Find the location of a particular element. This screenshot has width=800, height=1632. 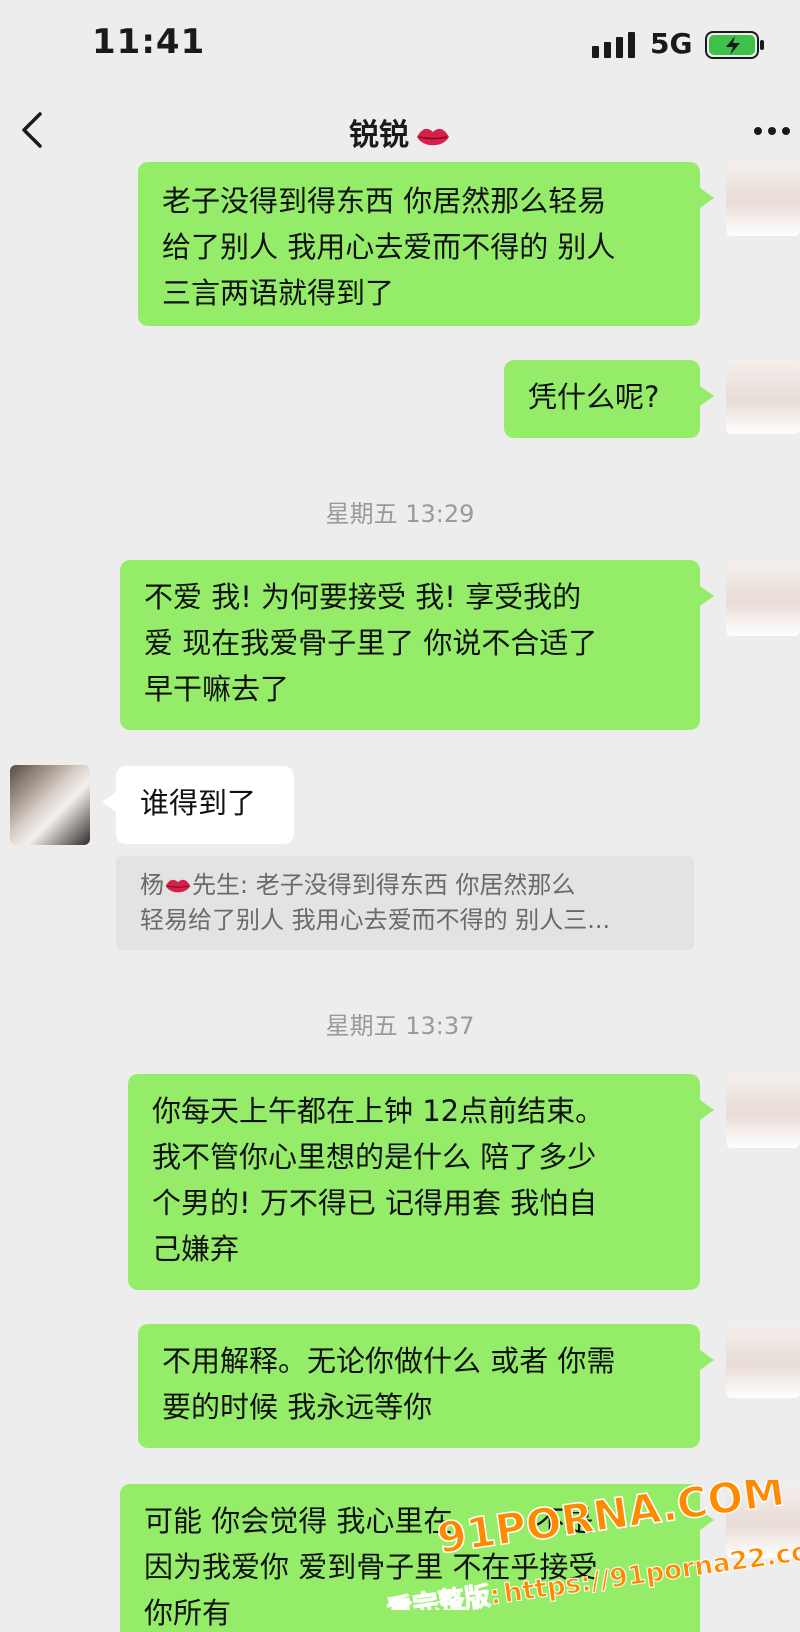

signal-icon is located at coordinates (613, 45).